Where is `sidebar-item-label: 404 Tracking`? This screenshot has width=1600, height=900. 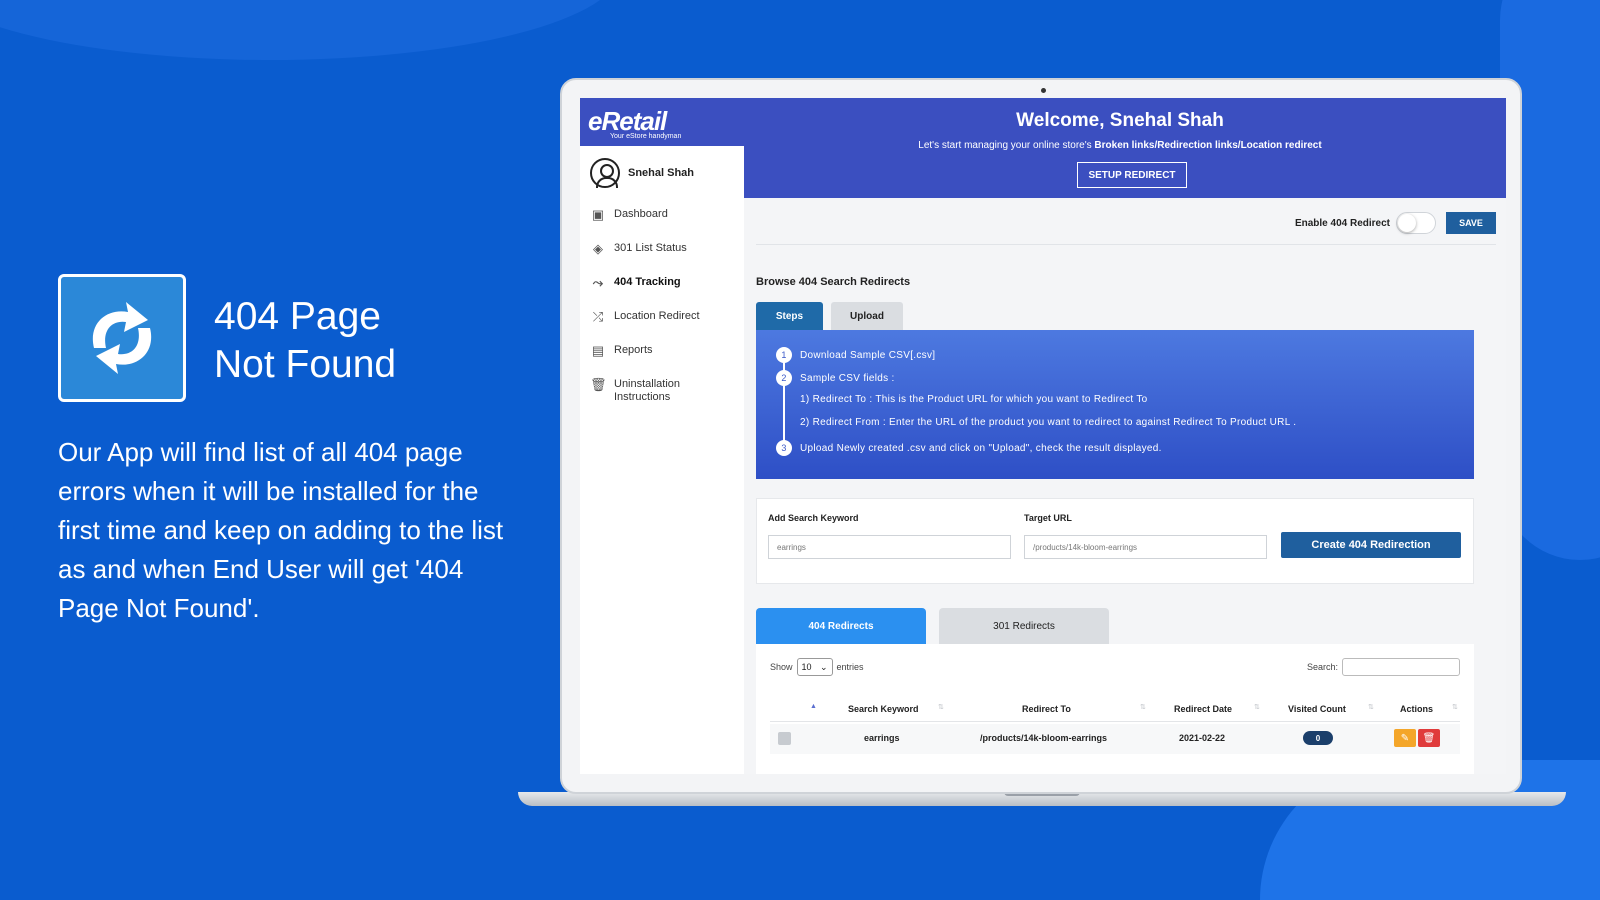 sidebar-item-label: 404 Tracking is located at coordinates (647, 282).